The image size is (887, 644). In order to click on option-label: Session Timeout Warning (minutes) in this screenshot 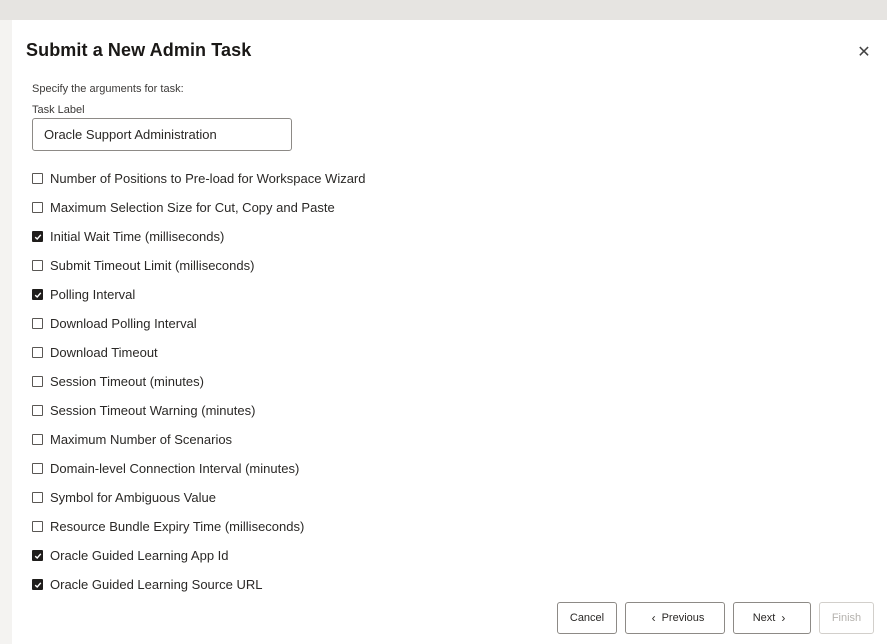, I will do `click(153, 410)`.